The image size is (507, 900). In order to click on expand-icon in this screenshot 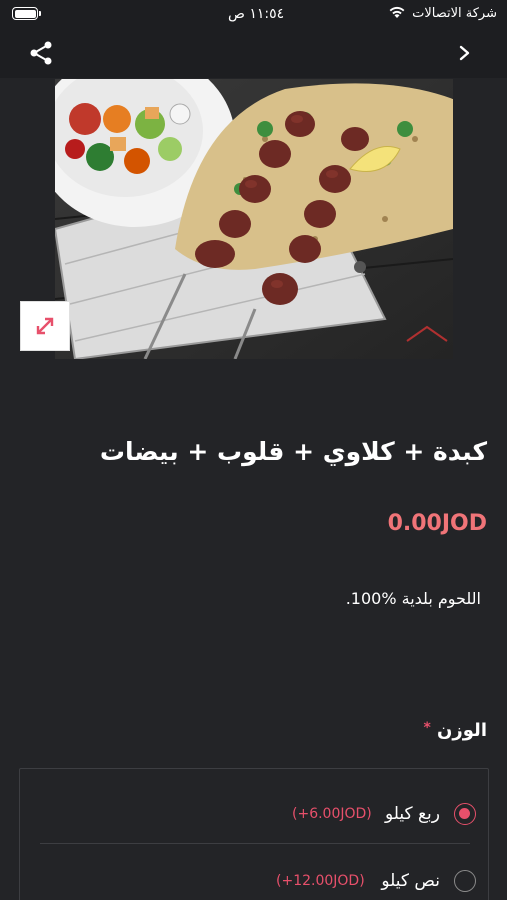, I will do `click(45, 326)`.